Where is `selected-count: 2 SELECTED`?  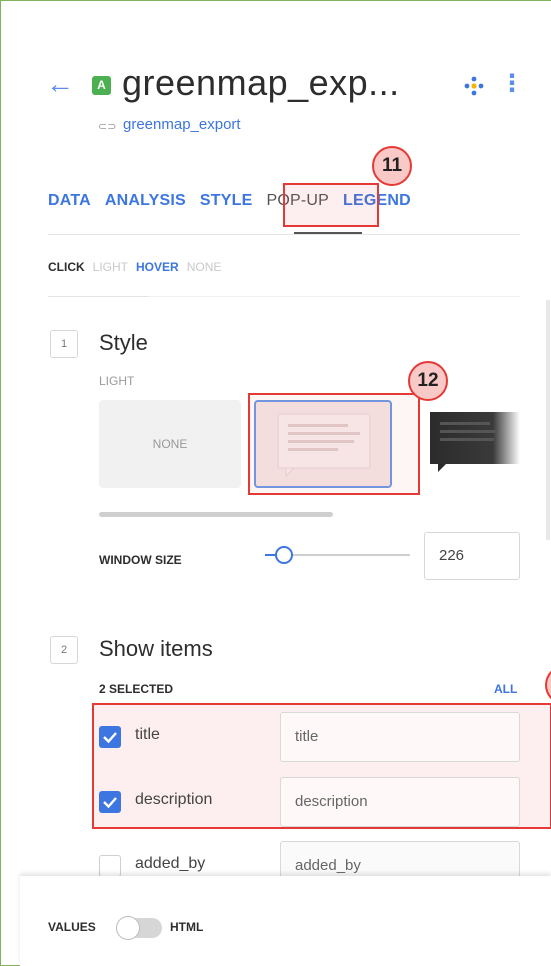
selected-count: 2 SELECTED is located at coordinates (136, 689).